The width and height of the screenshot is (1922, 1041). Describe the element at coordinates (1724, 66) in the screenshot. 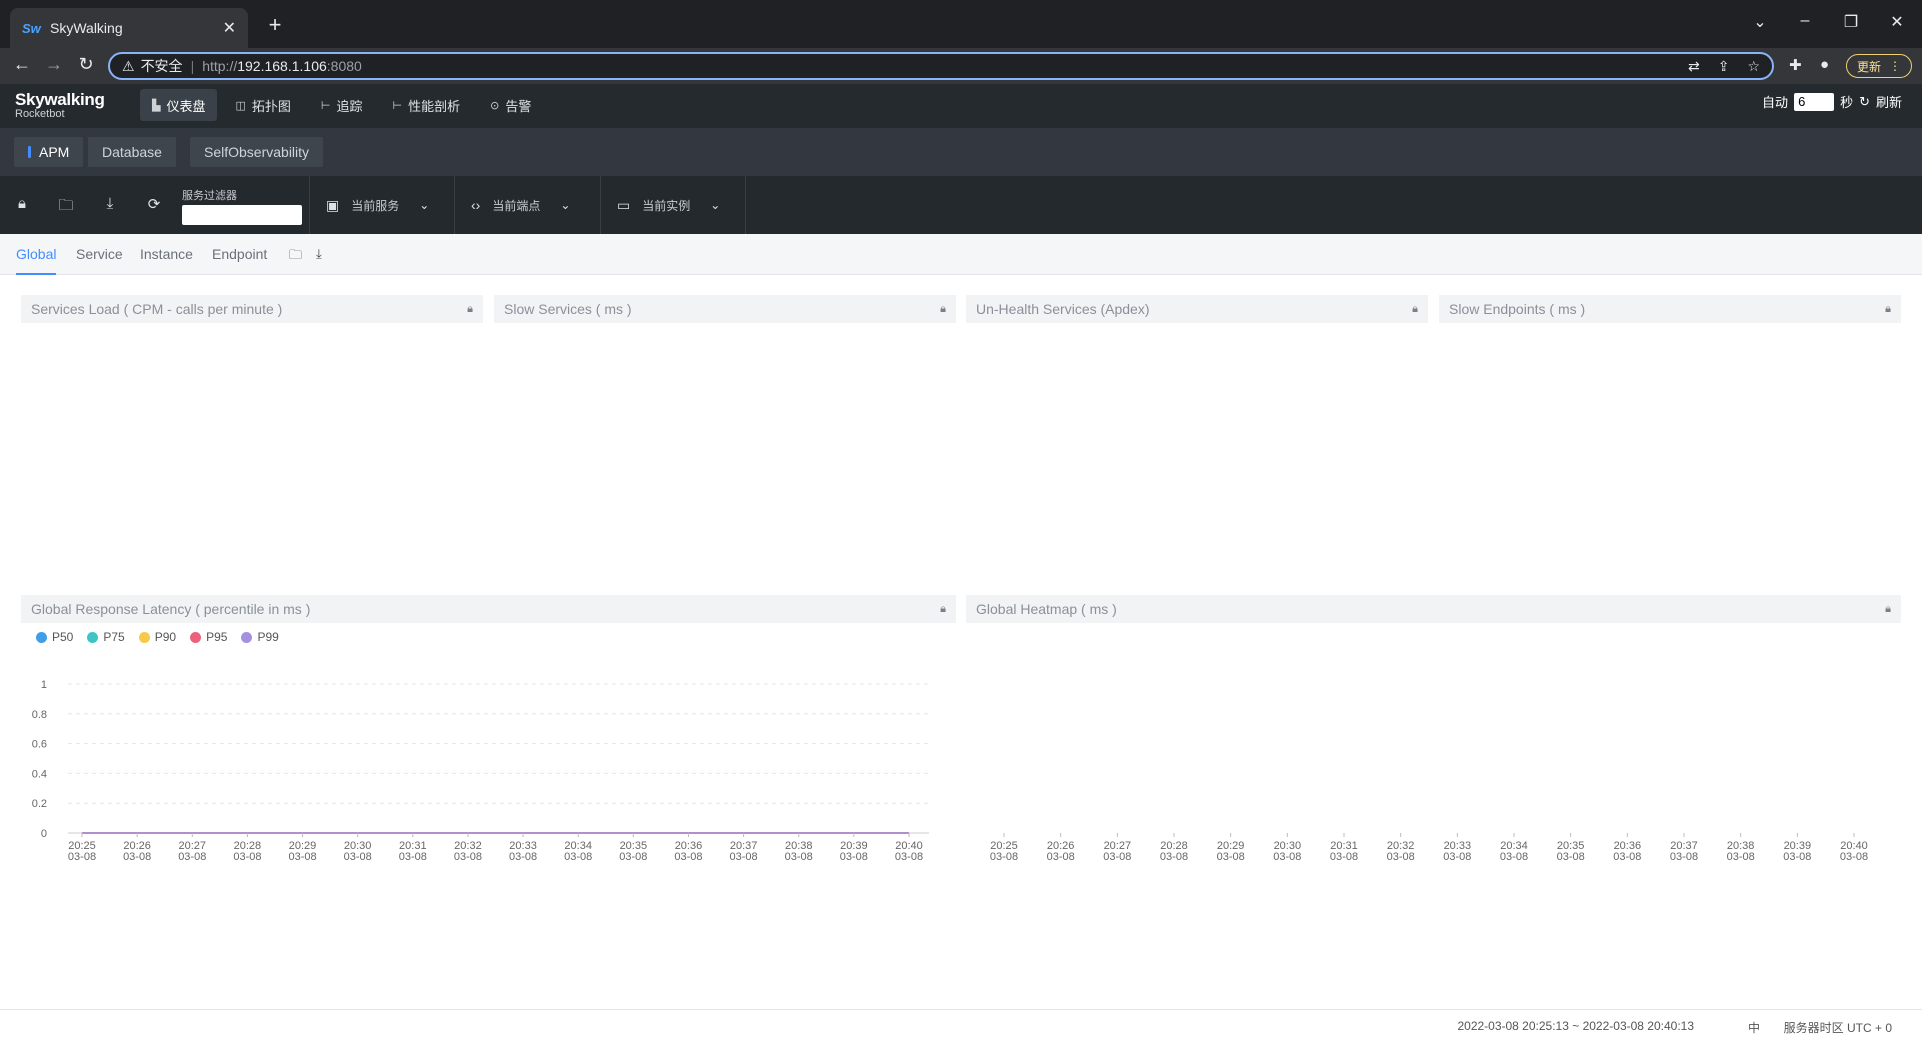

I see `share-icon: ⇪` at that location.